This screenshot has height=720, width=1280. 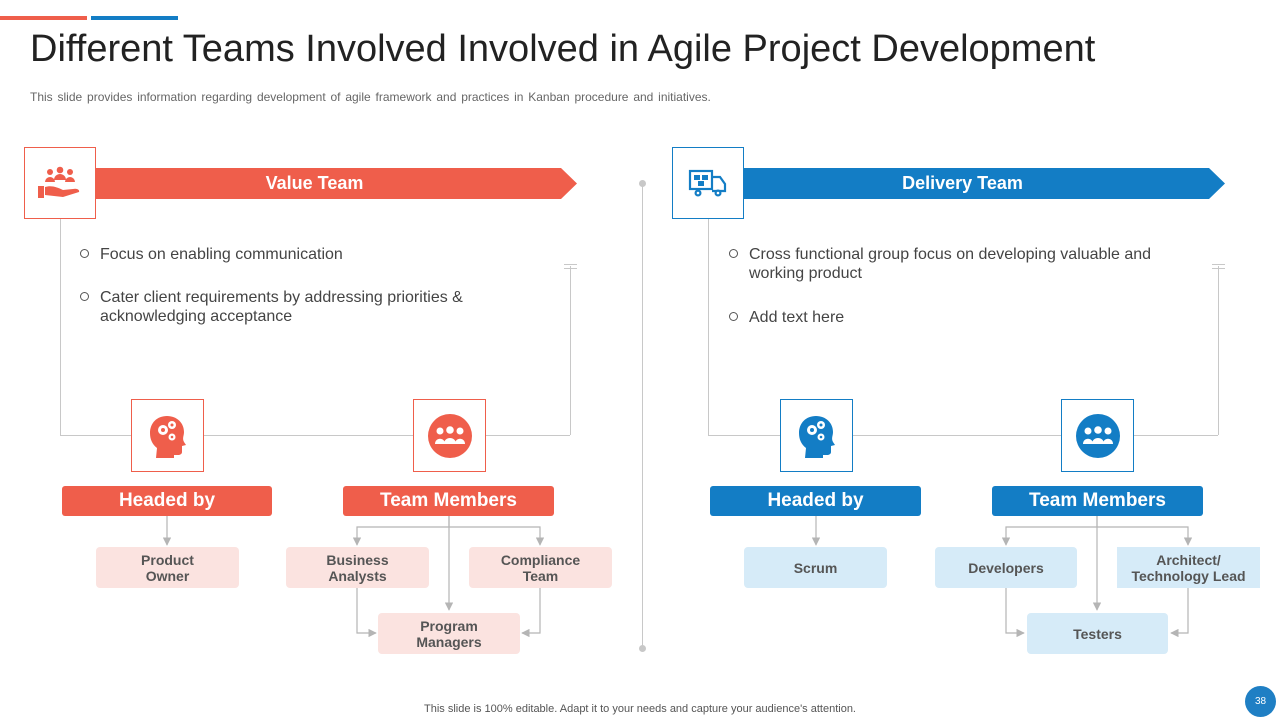 I want to click on delivery-team-icon-box, so click(x=708, y=183).